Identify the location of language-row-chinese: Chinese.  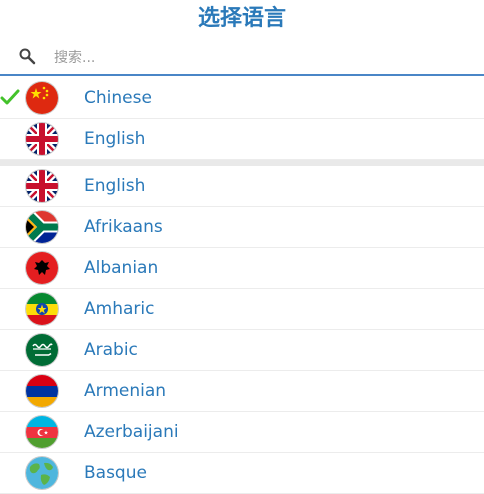
(242, 98).